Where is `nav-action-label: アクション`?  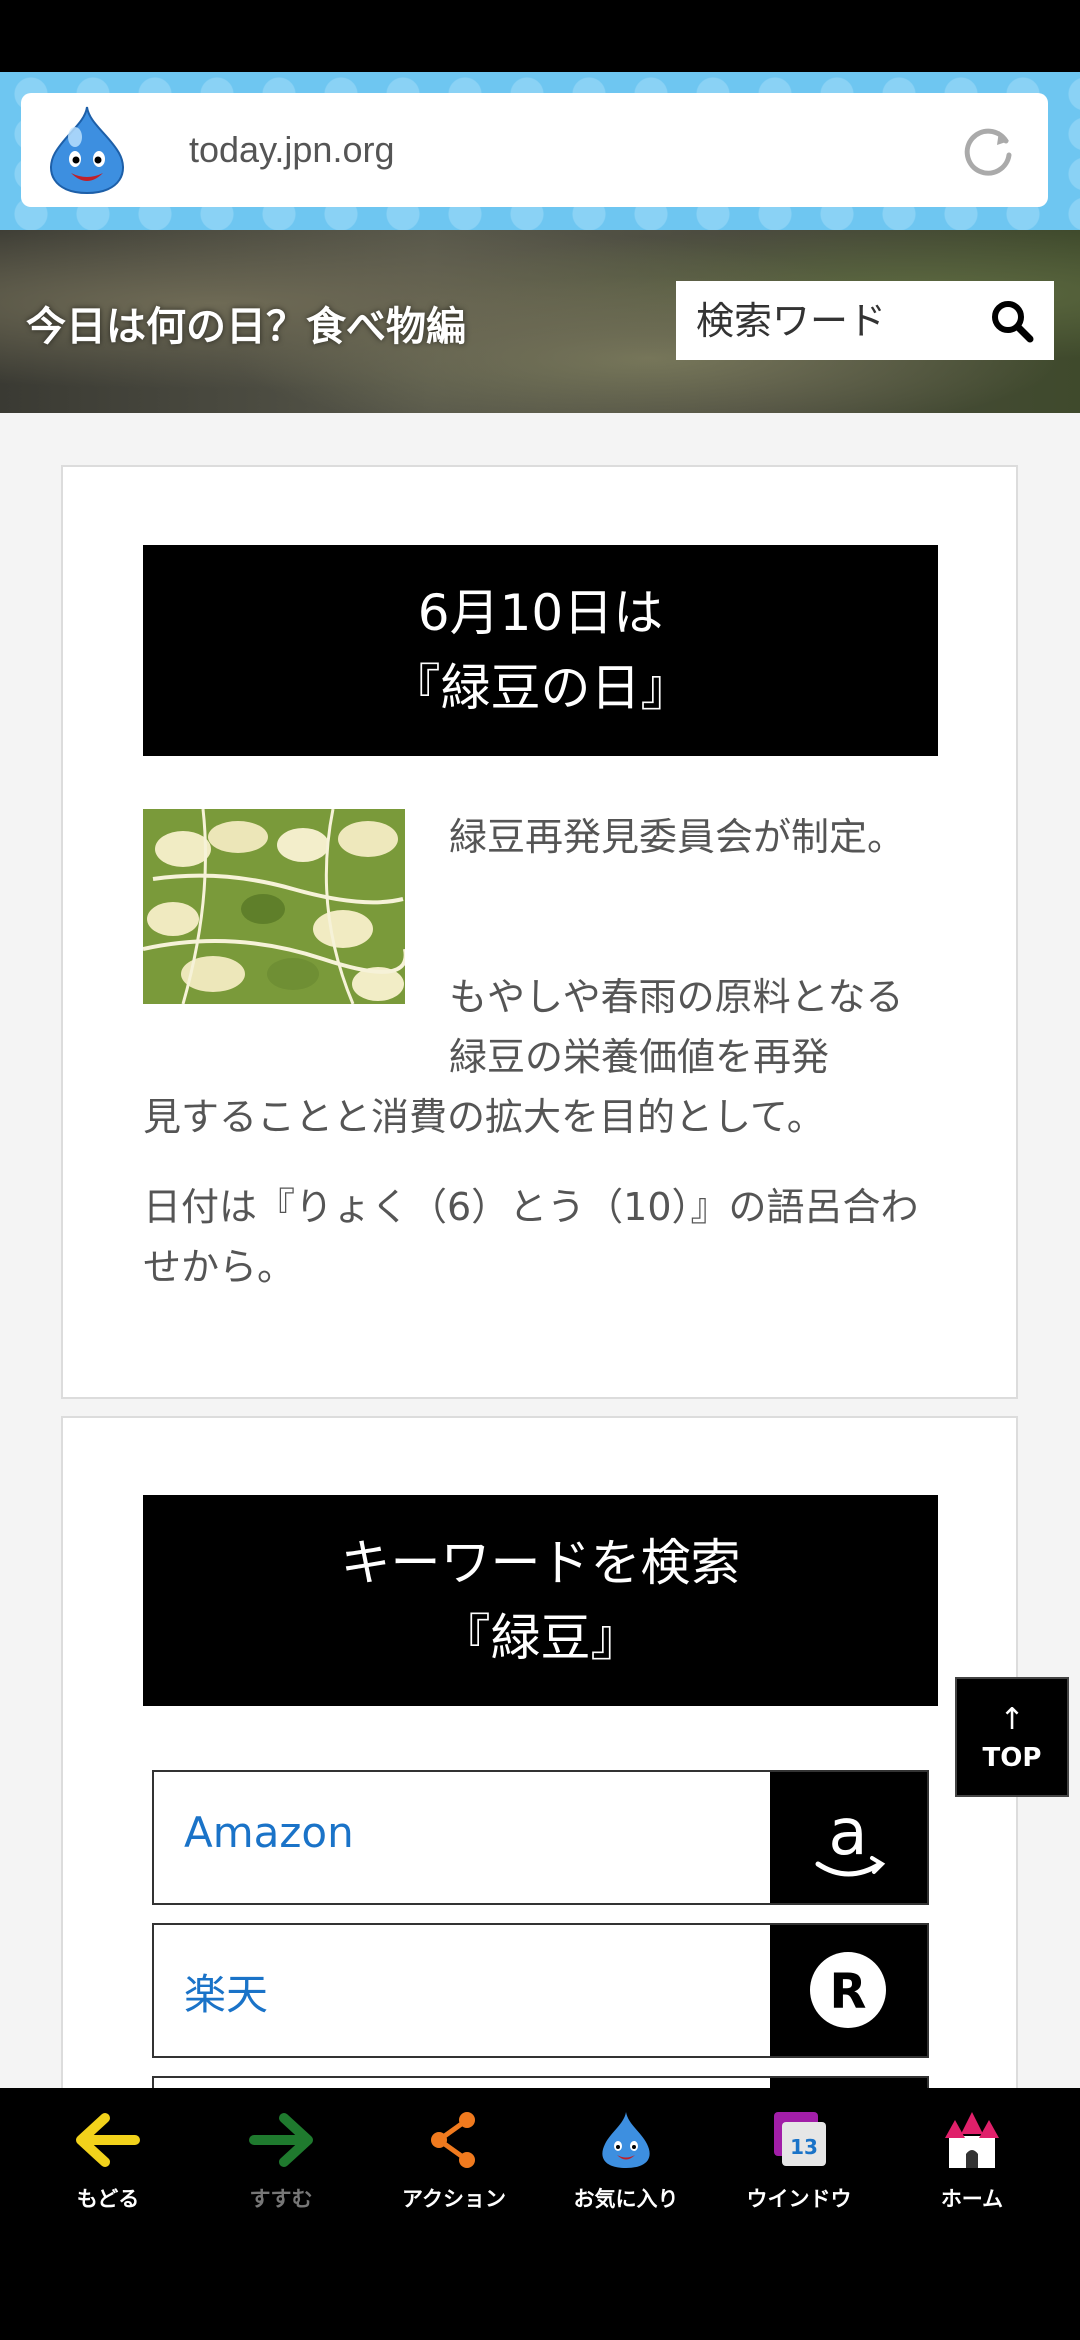
nav-action-label: アクション is located at coordinates (454, 2199).